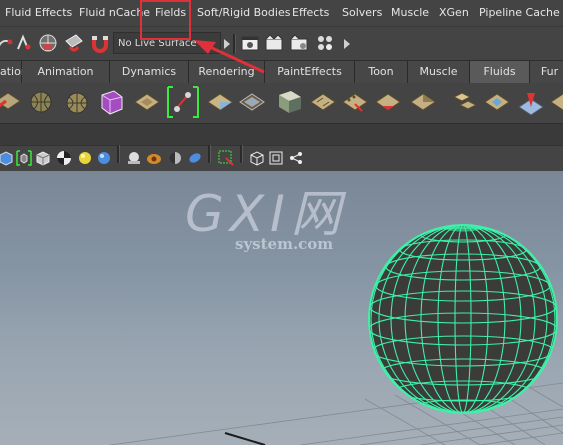  I want to click on share-icon, so click(296, 158).